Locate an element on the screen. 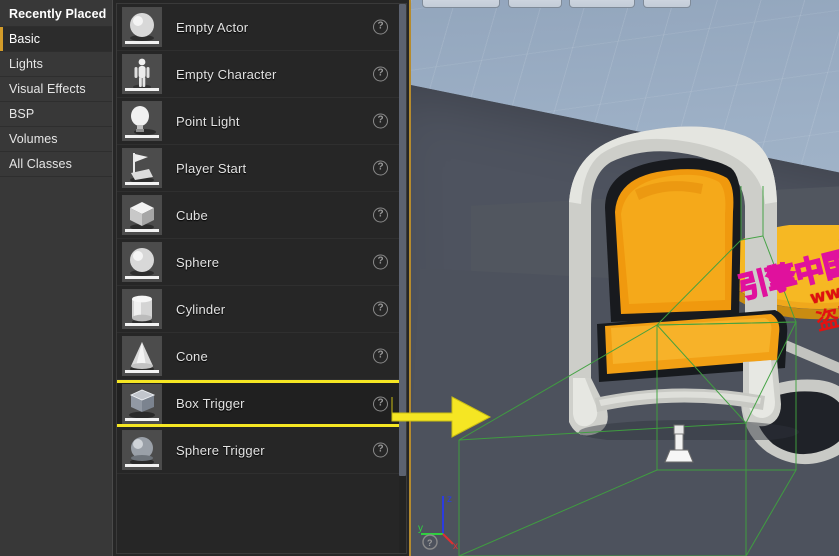  list-item-empty-actor: Empty Actor? is located at coordinates (261, 27).